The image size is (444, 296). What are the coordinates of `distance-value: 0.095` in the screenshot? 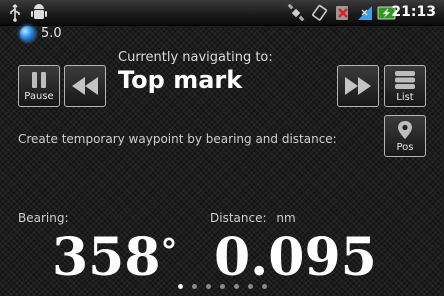 It's located at (295, 258).